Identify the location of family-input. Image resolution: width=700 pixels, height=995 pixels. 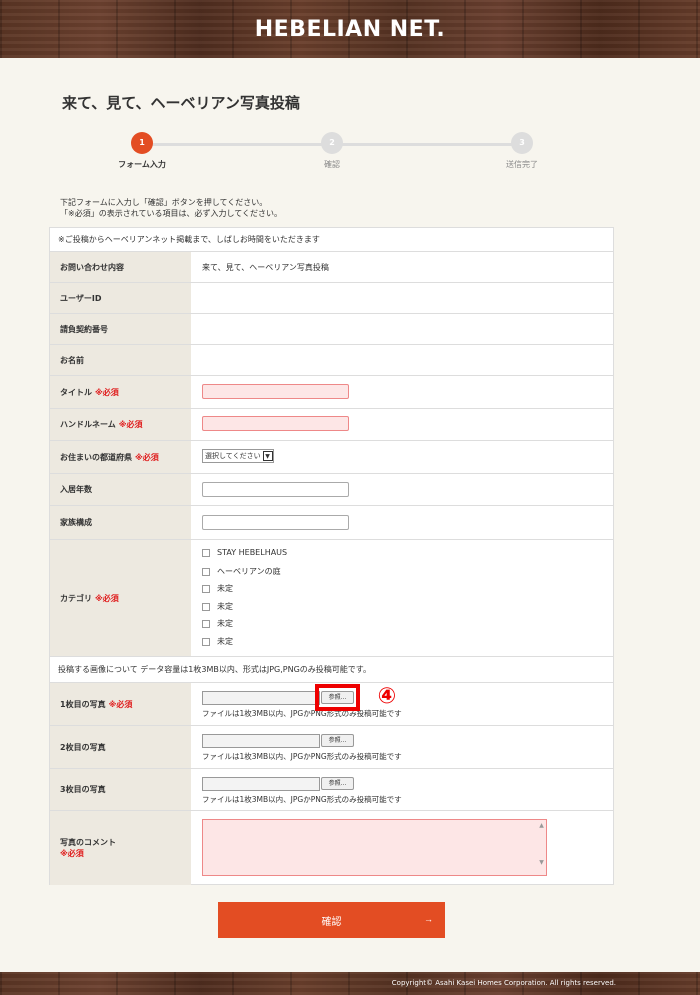
(275, 522).